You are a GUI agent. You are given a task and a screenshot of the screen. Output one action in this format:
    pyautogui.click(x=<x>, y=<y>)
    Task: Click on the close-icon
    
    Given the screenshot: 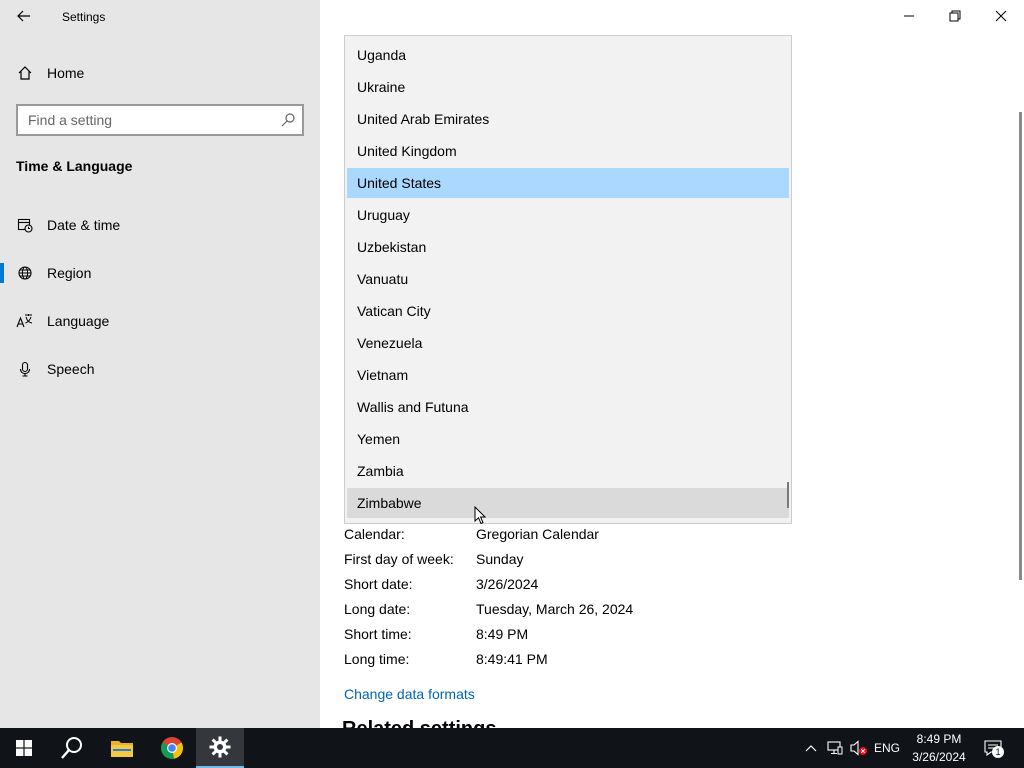 What is the action you would take?
    pyautogui.click(x=1001, y=16)
    